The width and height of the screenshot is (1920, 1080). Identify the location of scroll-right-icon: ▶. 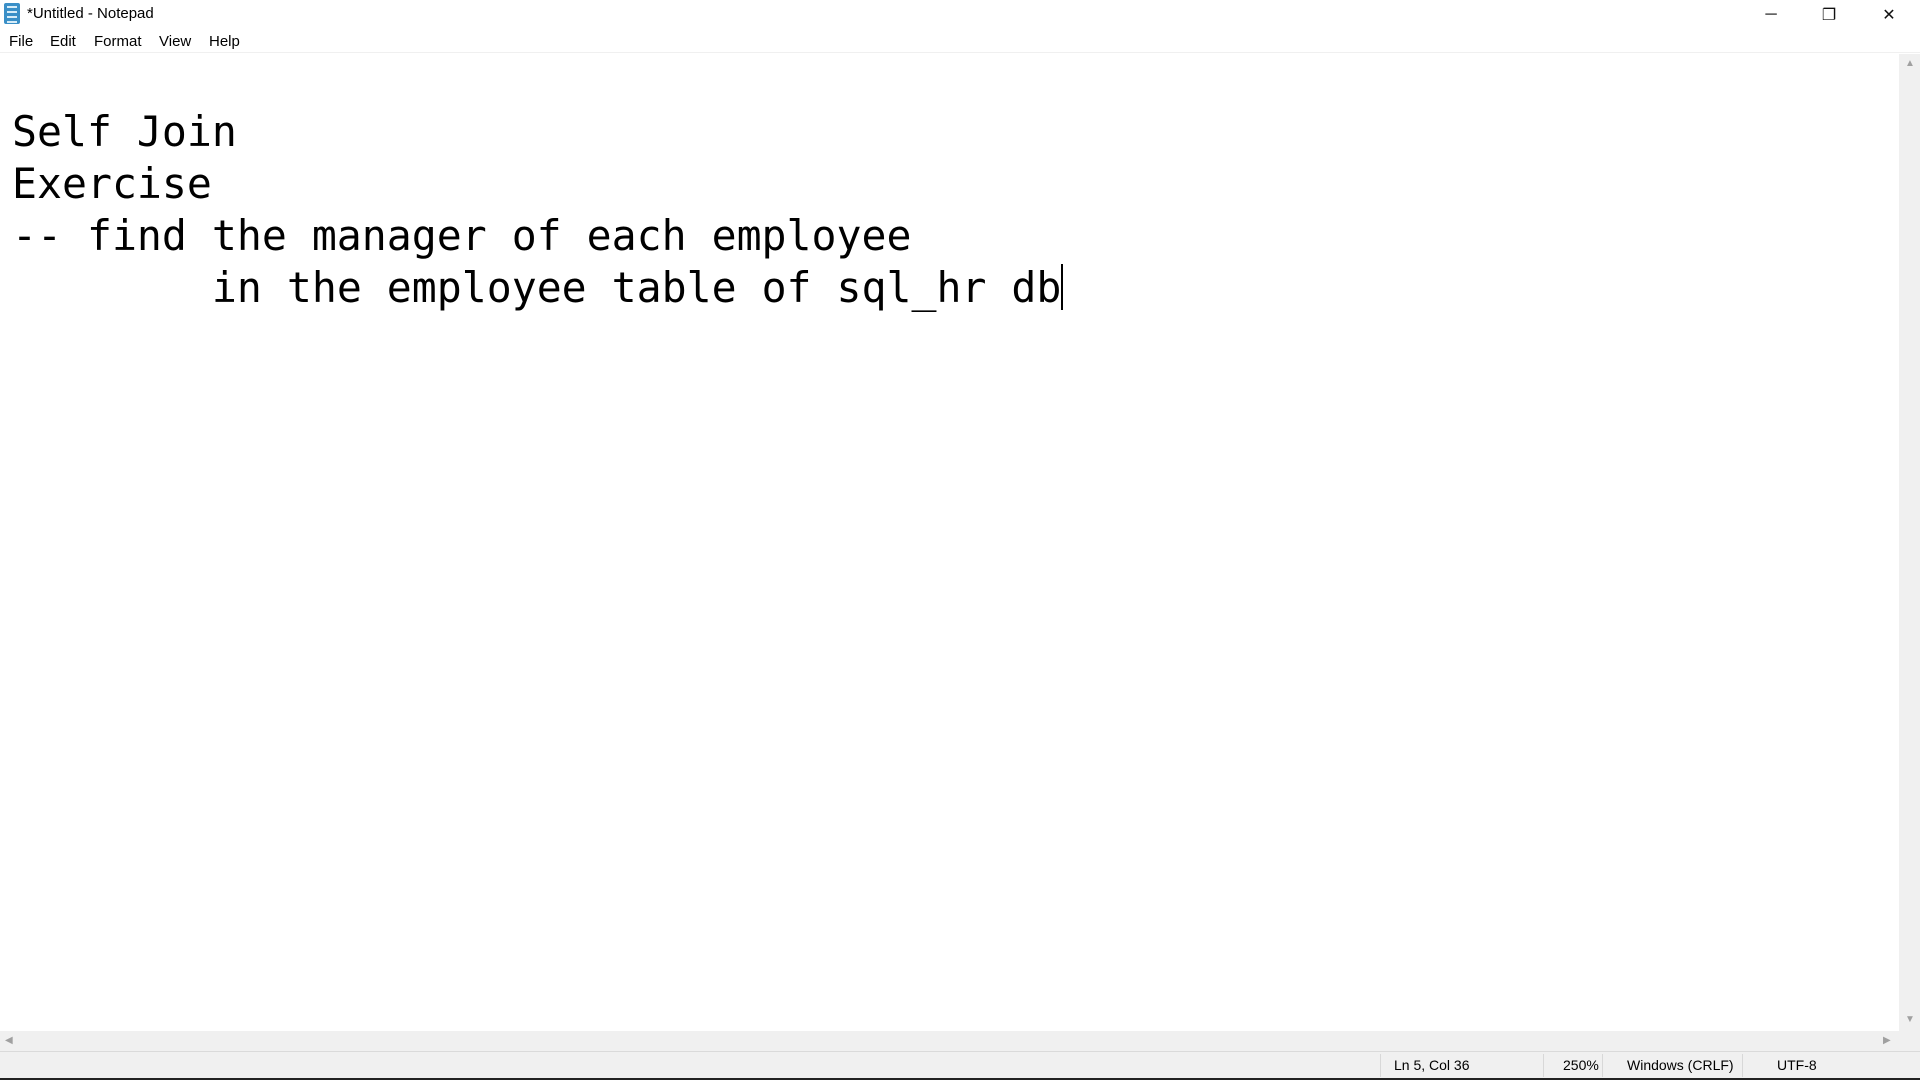
(1887, 1040).